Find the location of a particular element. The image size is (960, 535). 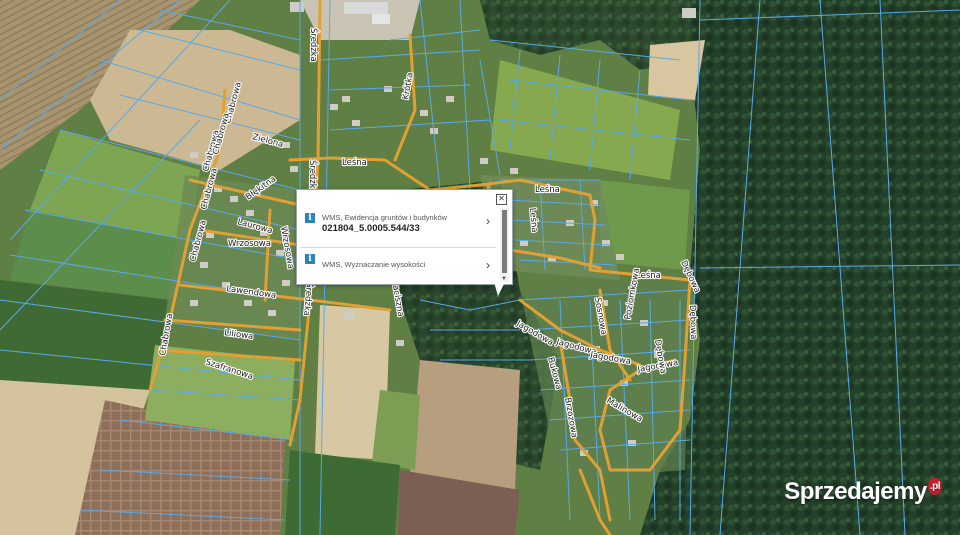

label-lesna-3: Leśna is located at coordinates (533, 220).